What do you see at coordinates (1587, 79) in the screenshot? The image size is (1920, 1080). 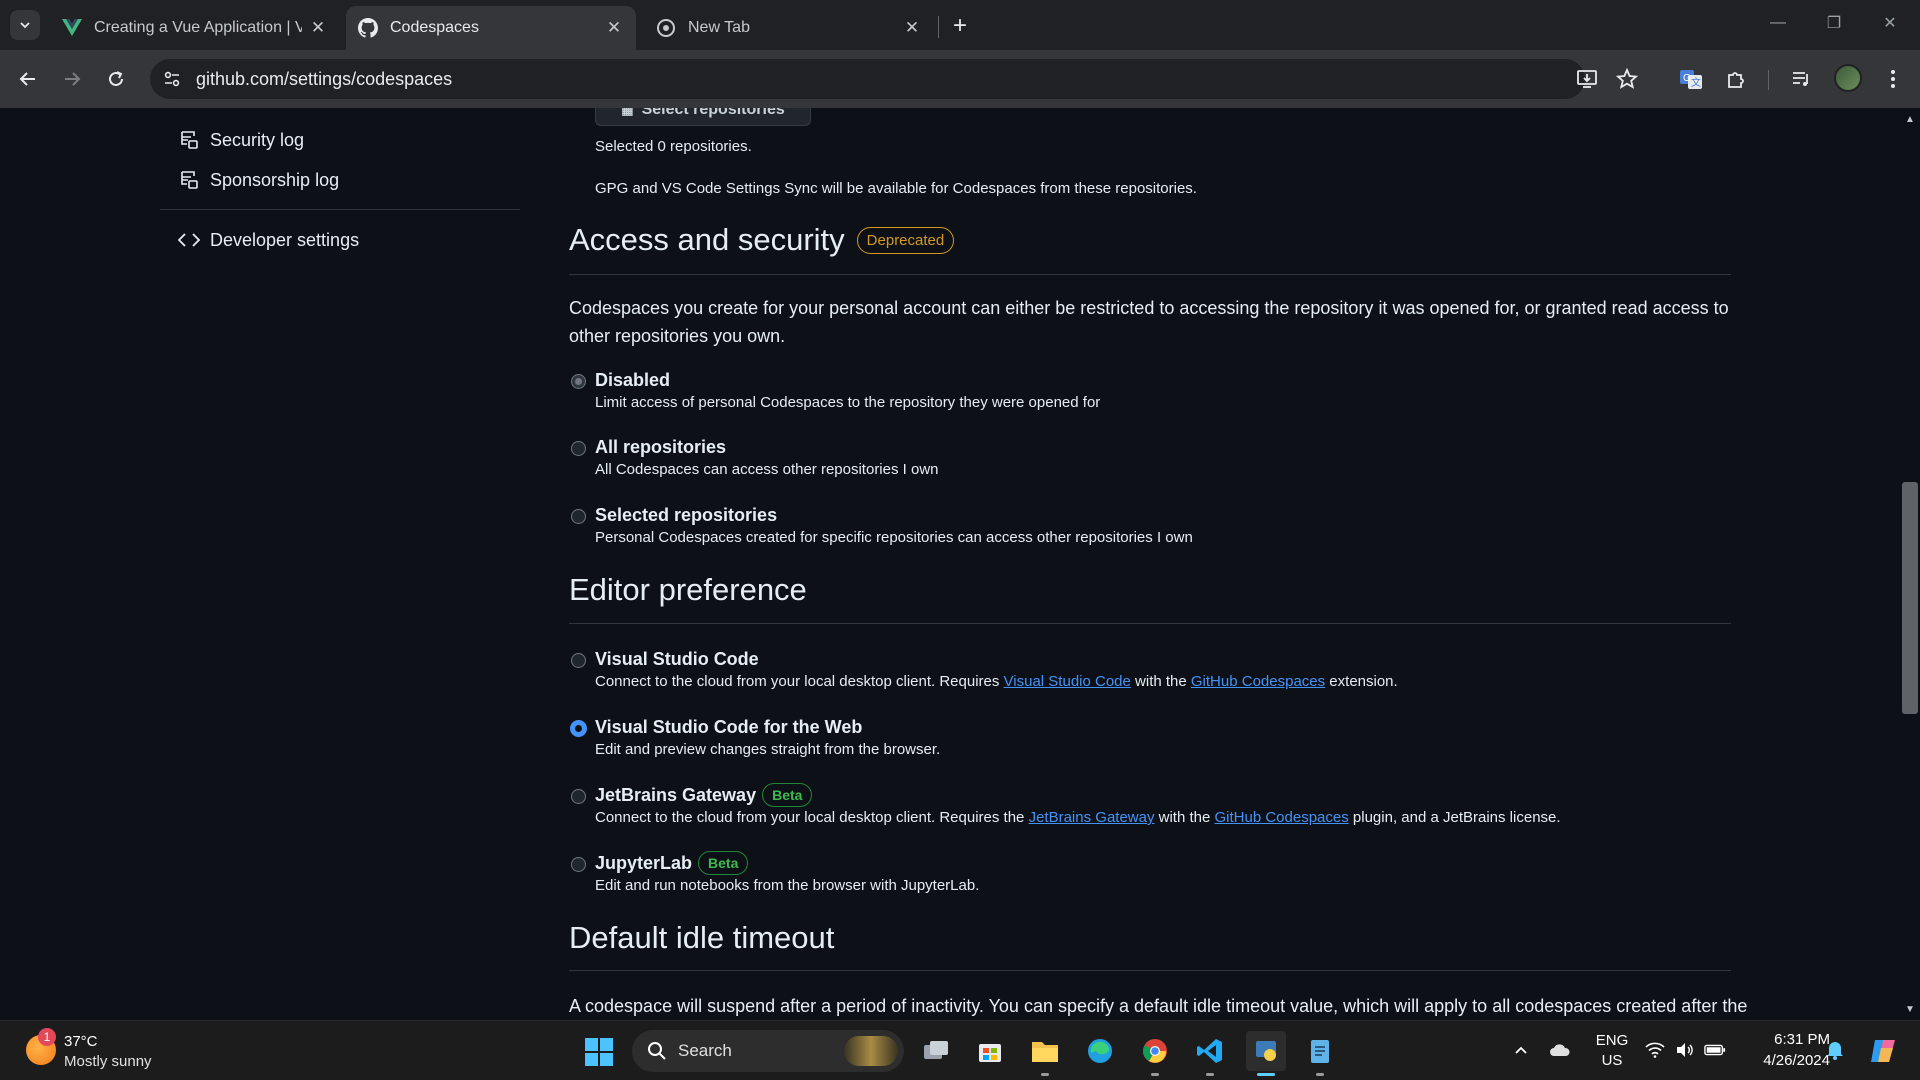 I see `install-app-icon` at bounding box center [1587, 79].